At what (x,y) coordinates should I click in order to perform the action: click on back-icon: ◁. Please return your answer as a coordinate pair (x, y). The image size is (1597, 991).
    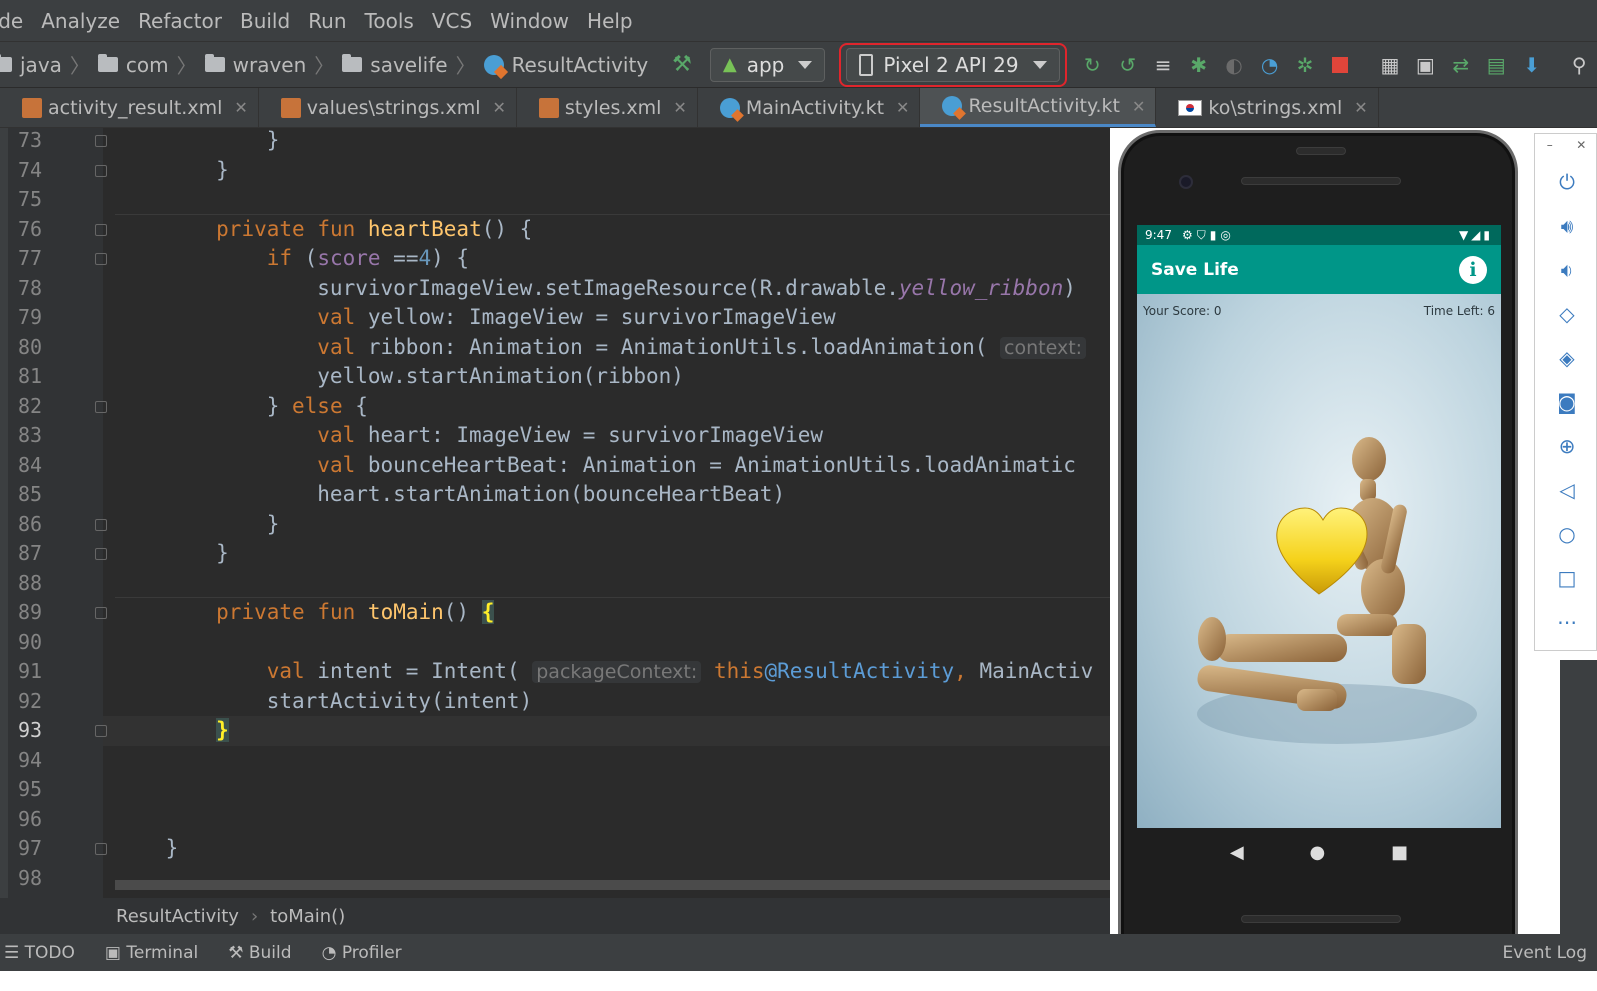
    Looking at the image, I should click on (1567, 490).